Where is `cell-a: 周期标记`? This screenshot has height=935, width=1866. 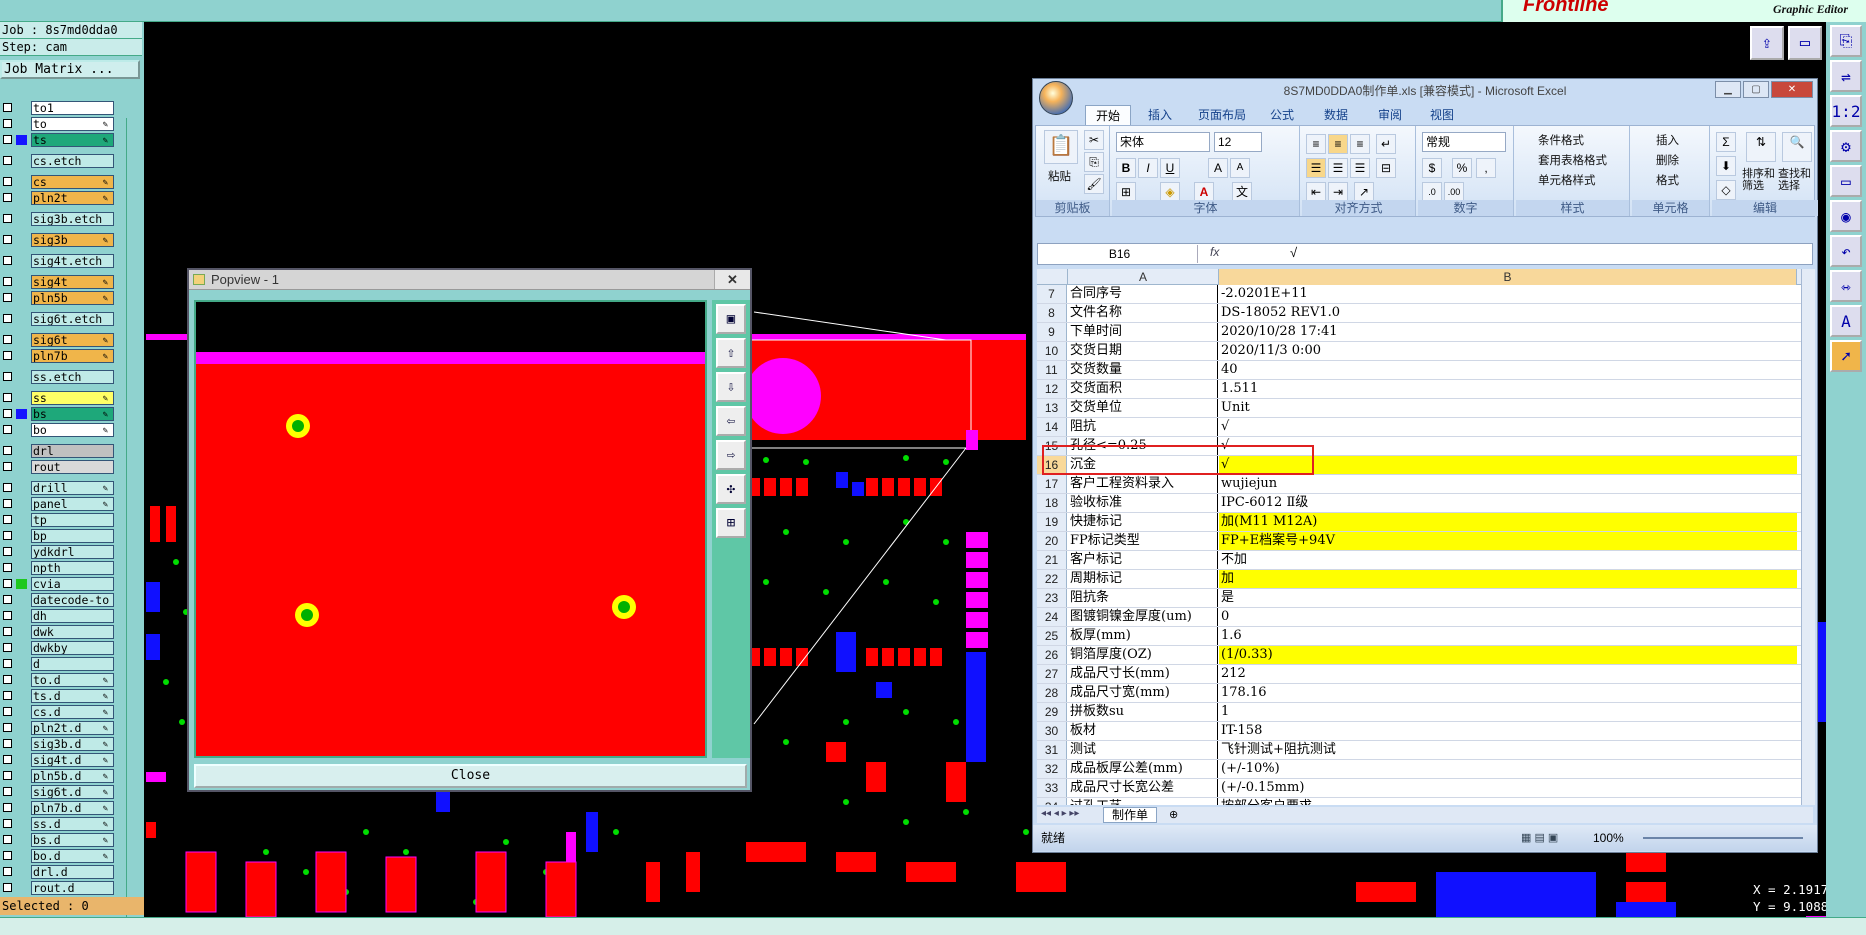 cell-a: 周期标记 is located at coordinates (1143, 579).